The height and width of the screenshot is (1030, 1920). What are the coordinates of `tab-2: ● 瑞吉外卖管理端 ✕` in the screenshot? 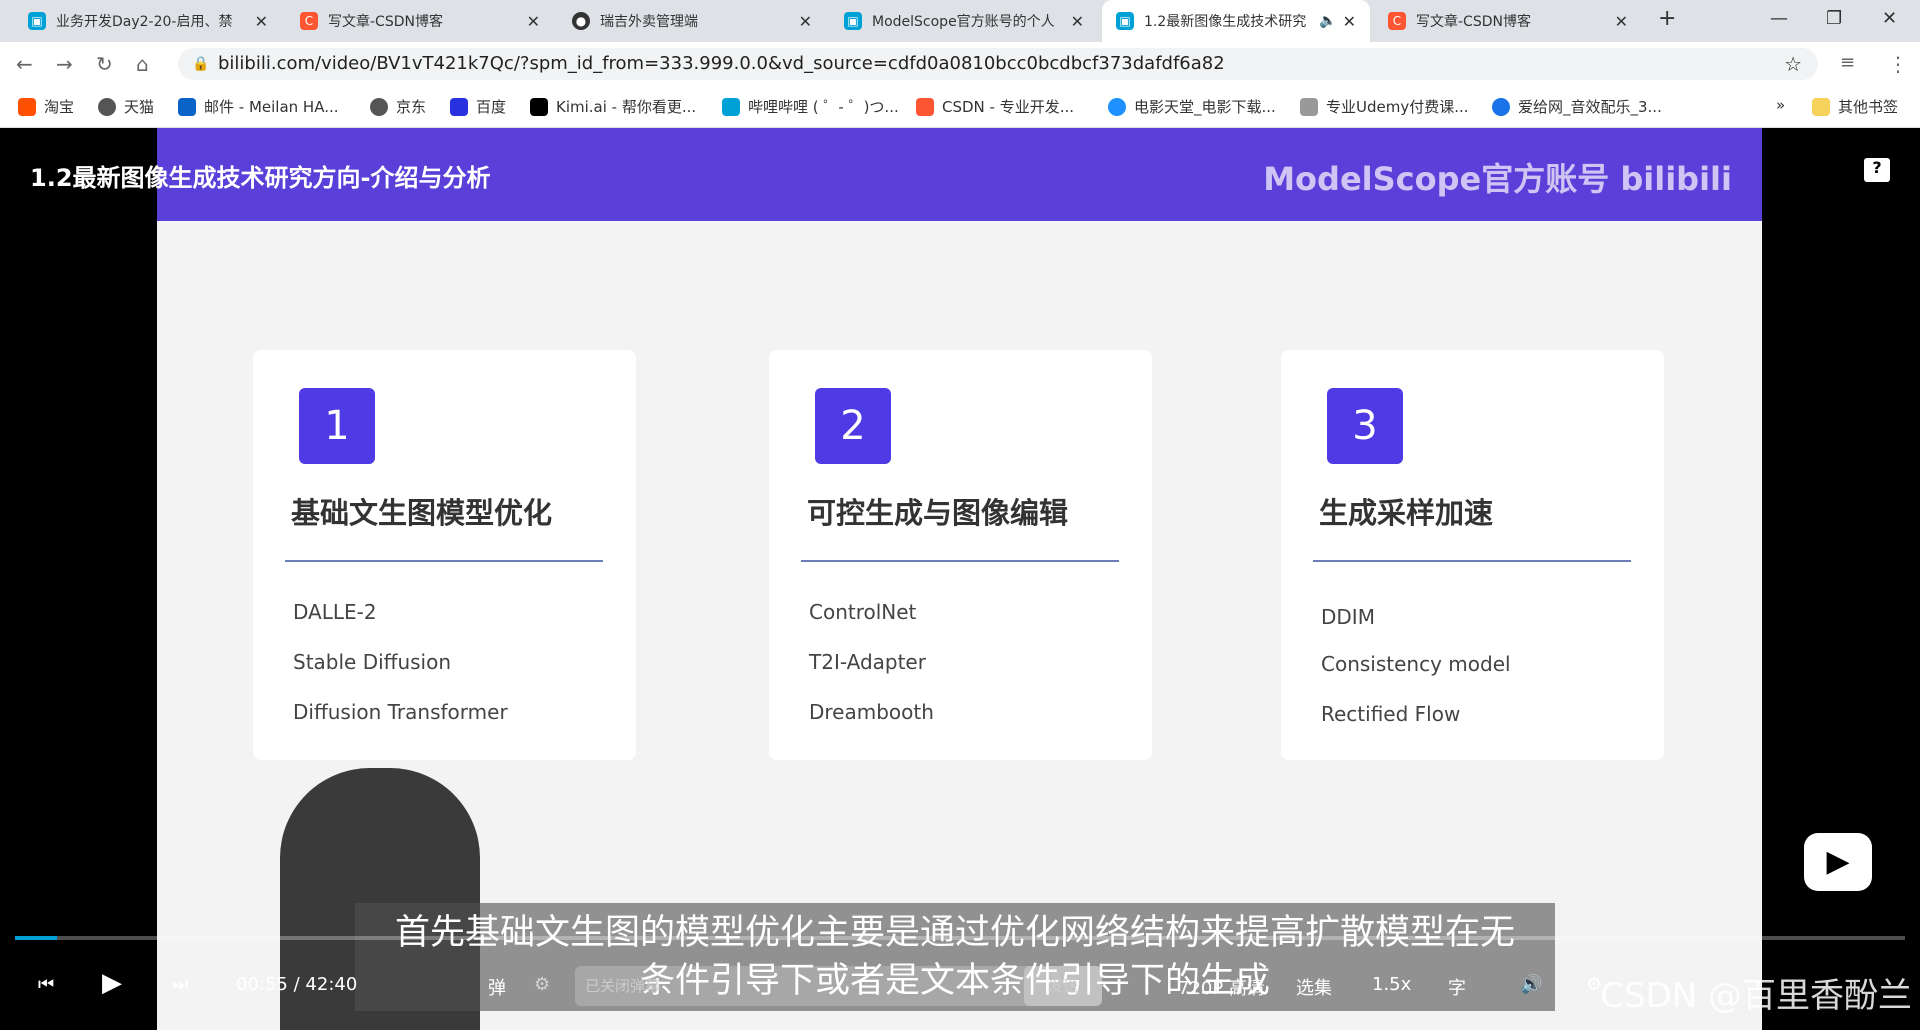 It's located at (692, 21).